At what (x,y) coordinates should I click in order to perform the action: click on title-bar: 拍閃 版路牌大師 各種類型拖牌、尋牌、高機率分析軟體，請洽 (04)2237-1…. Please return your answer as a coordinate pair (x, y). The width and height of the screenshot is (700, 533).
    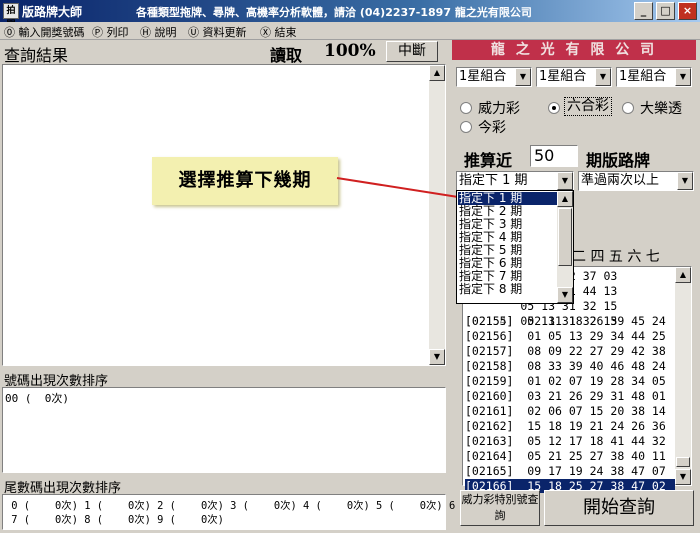
    Looking at the image, I should click on (350, 15).